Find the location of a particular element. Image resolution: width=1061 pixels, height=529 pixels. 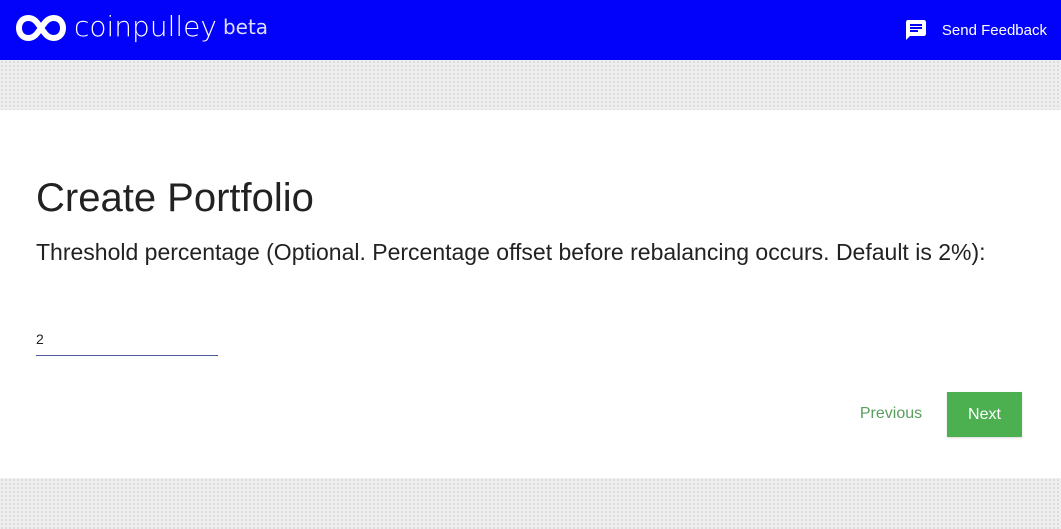

background-pattern-top is located at coordinates (530, 85).